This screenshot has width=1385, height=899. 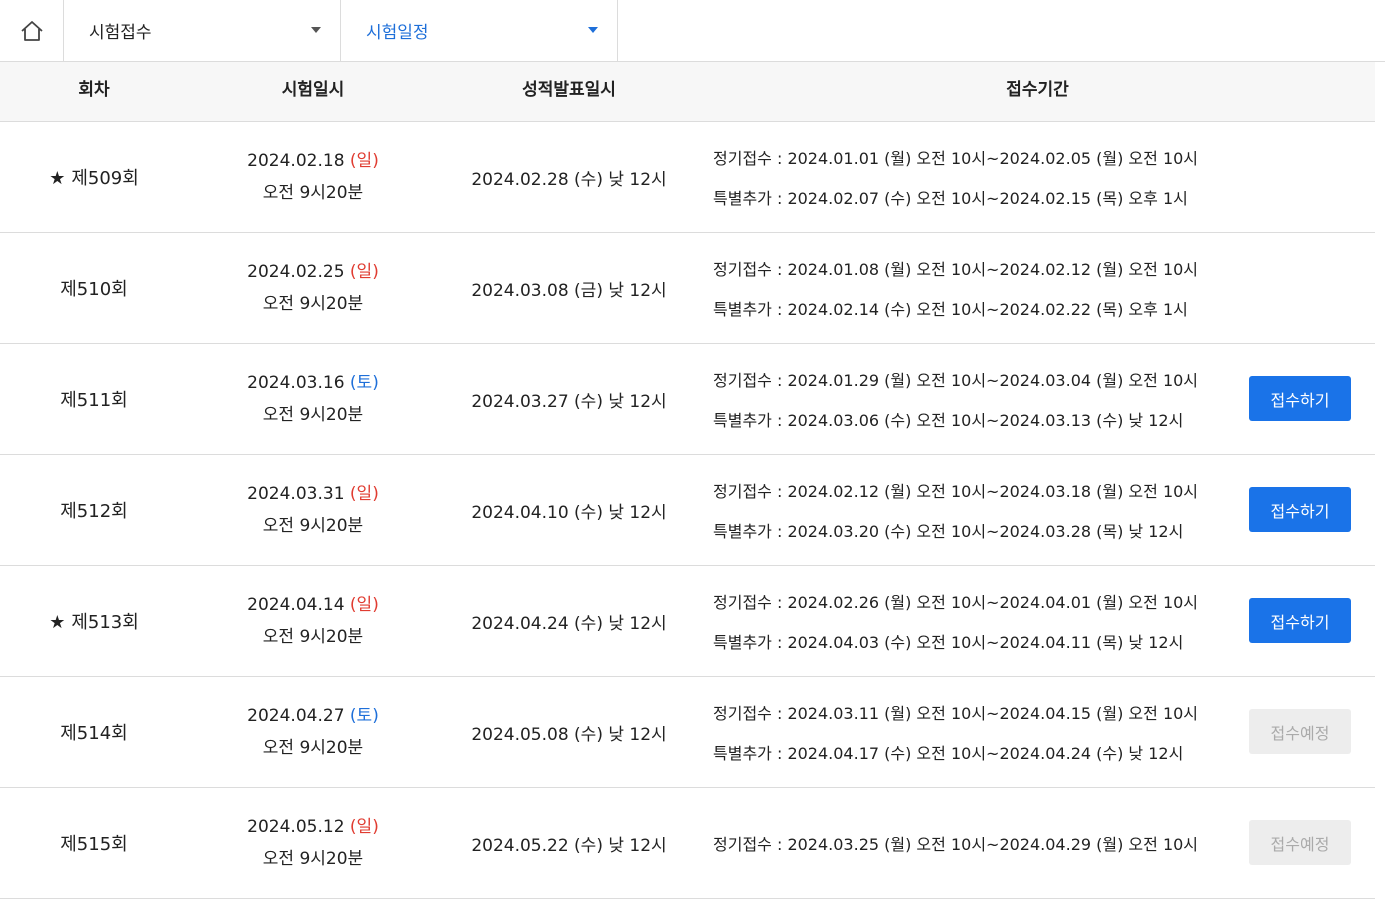 I want to click on exam-date-cell: 2024.04.14 (일) 오전 9시20분, so click(x=313, y=621).